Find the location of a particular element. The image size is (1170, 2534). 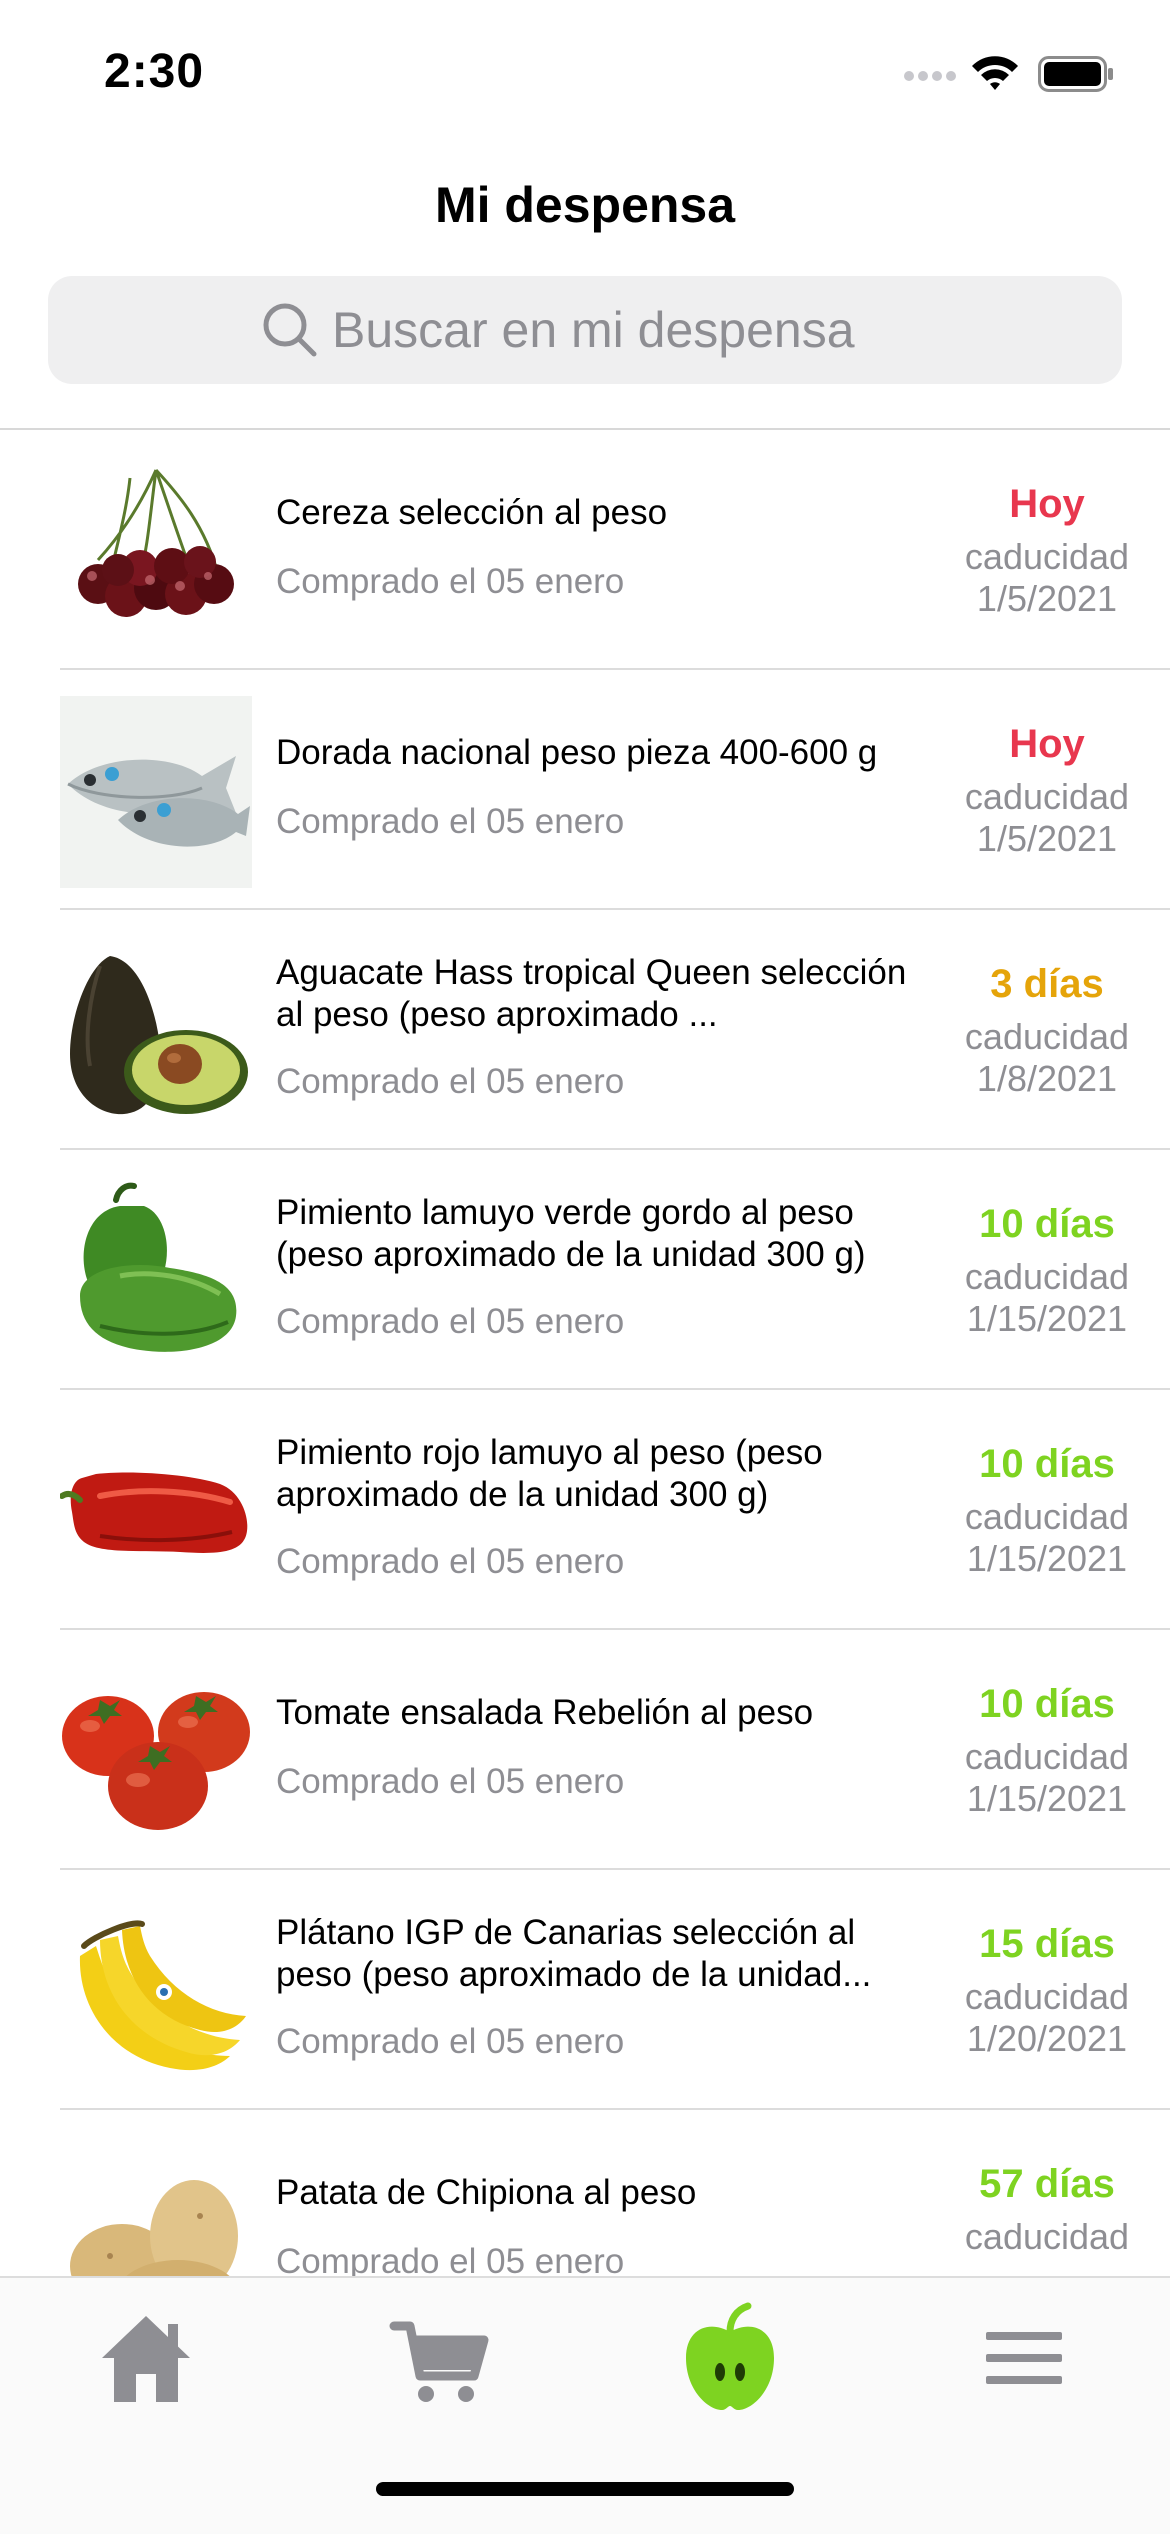

avocado-image is located at coordinates (159, 1035).